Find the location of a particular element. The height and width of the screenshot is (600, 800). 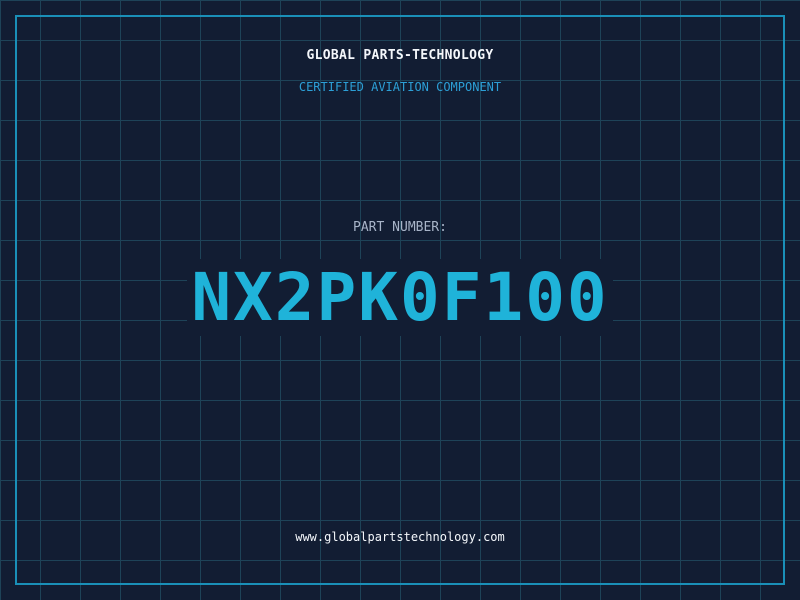

company-name: GLOBAL PARTS-TECHNOLOGY is located at coordinates (400, 55).